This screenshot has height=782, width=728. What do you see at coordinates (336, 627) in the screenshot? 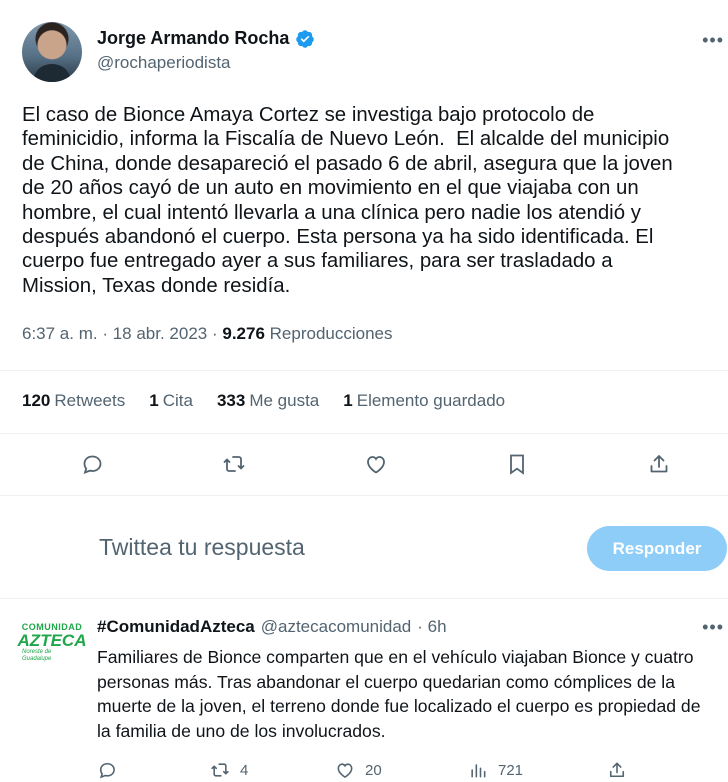
I see `reply-author-handle: @aztecacomunidad` at bounding box center [336, 627].